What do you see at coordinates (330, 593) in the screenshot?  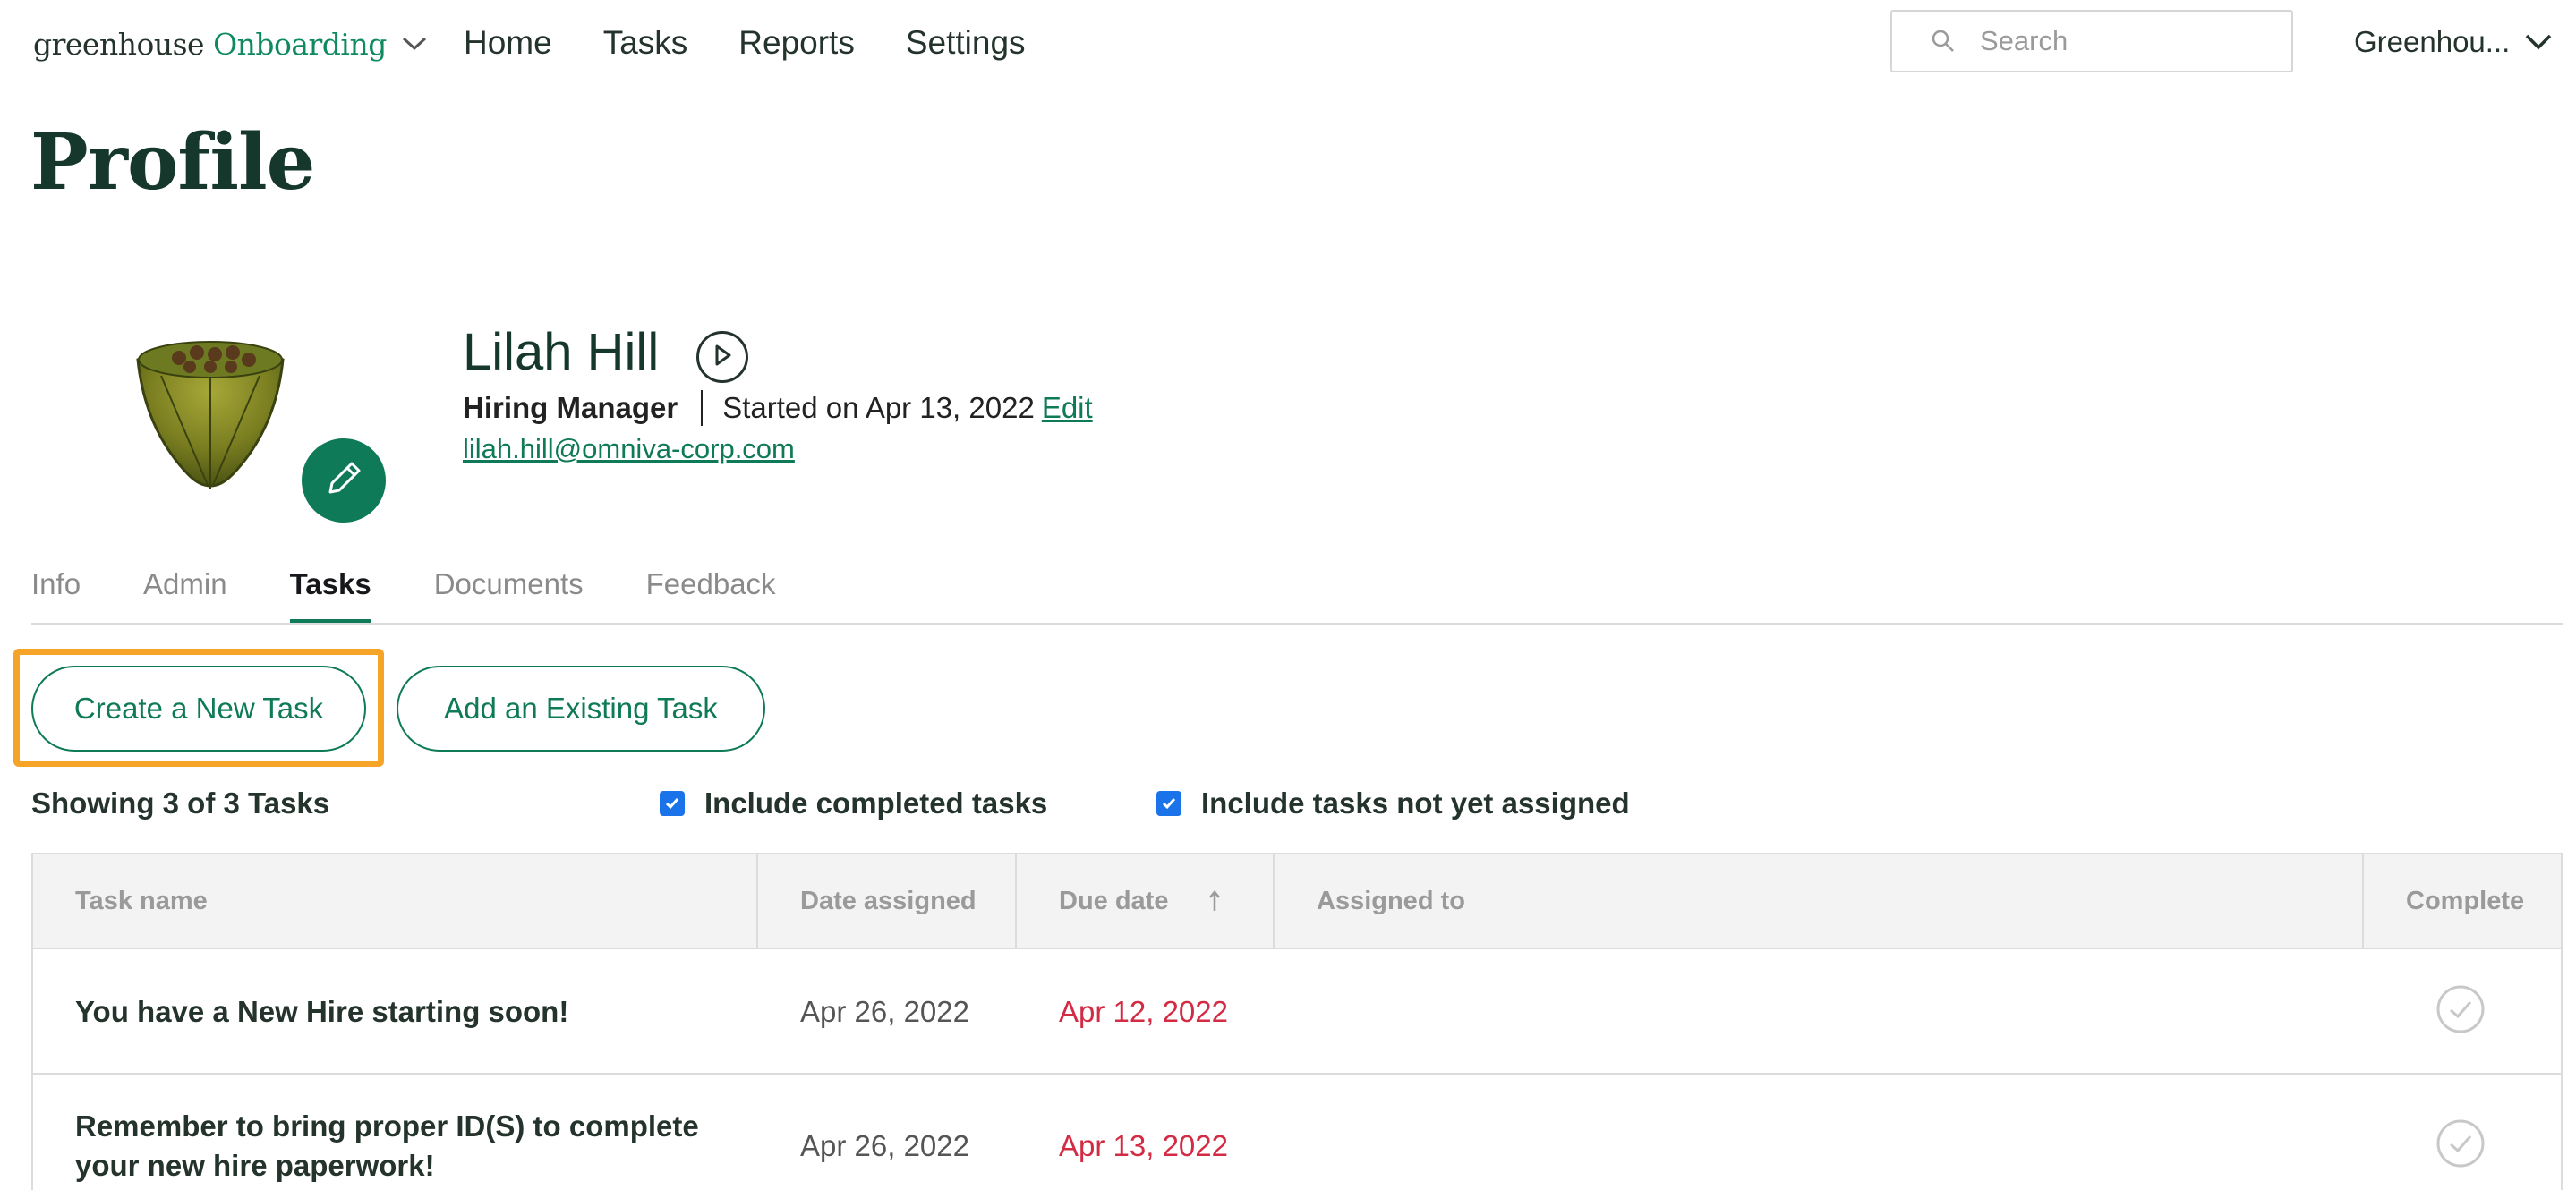 I see `tab-tasks: Tasks` at bounding box center [330, 593].